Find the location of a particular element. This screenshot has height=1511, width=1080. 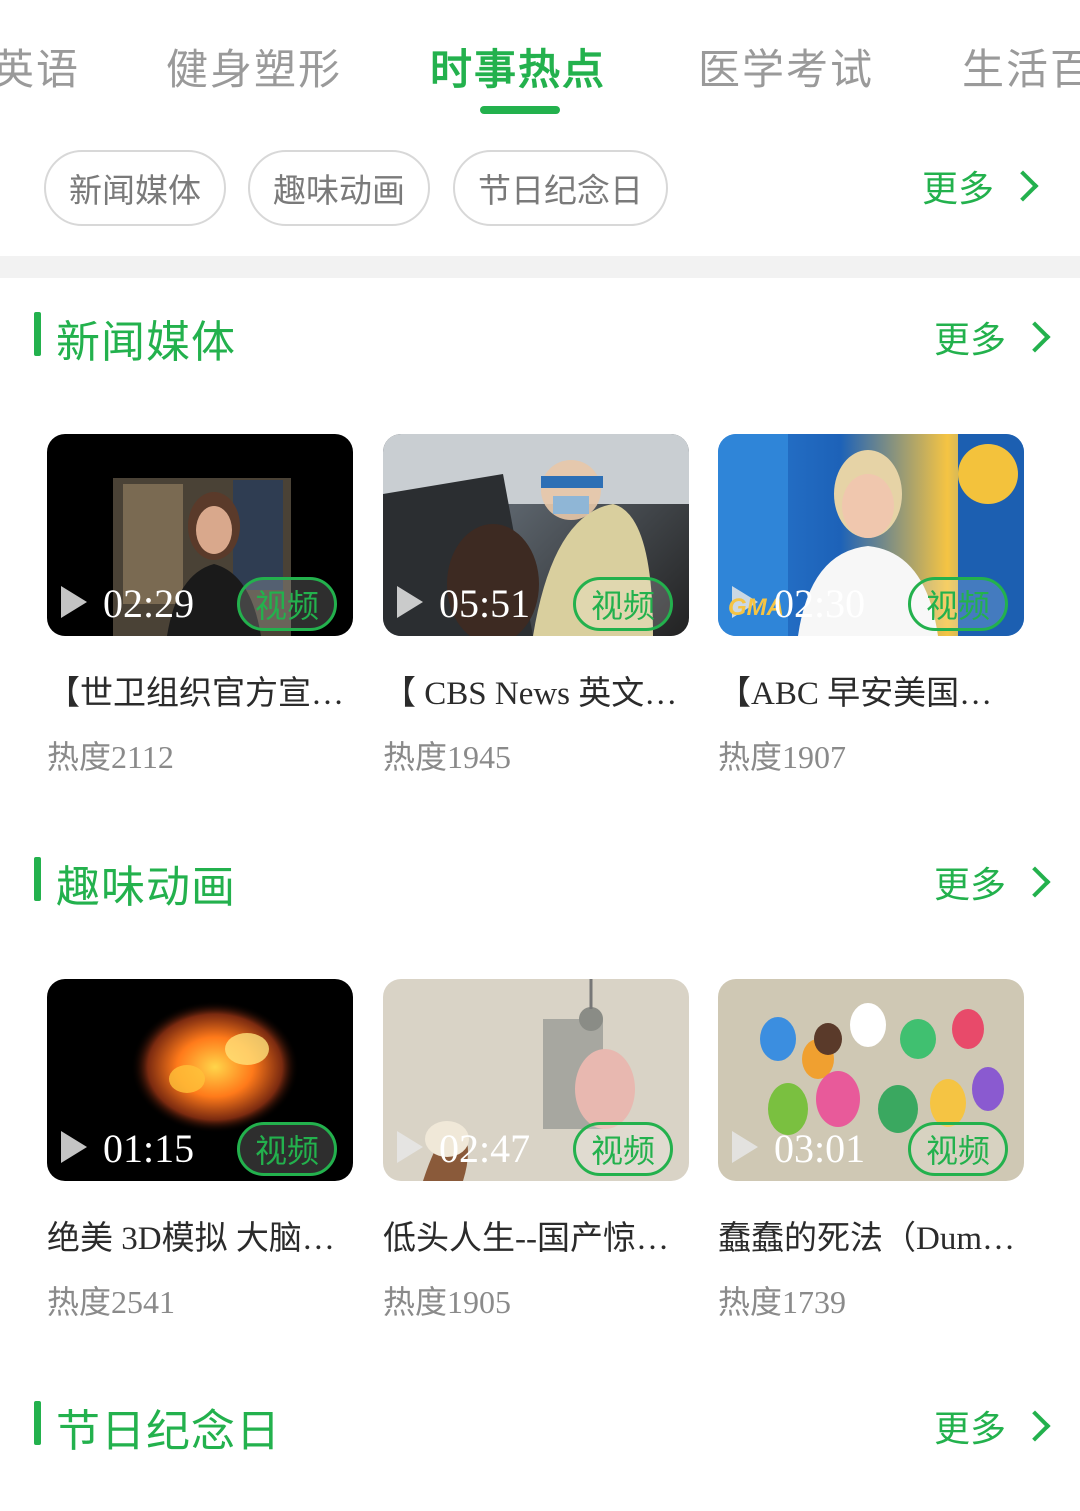

video-thumbnail: 02:47 视频 is located at coordinates (536, 1080).